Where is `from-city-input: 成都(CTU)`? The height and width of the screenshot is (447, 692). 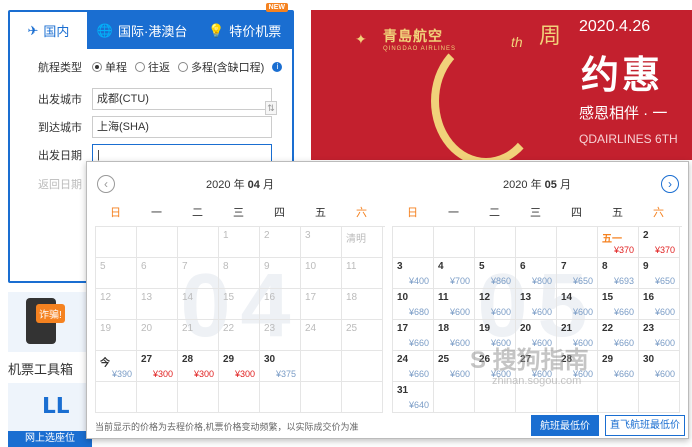 from-city-input: 成都(CTU) is located at coordinates (182, 99).